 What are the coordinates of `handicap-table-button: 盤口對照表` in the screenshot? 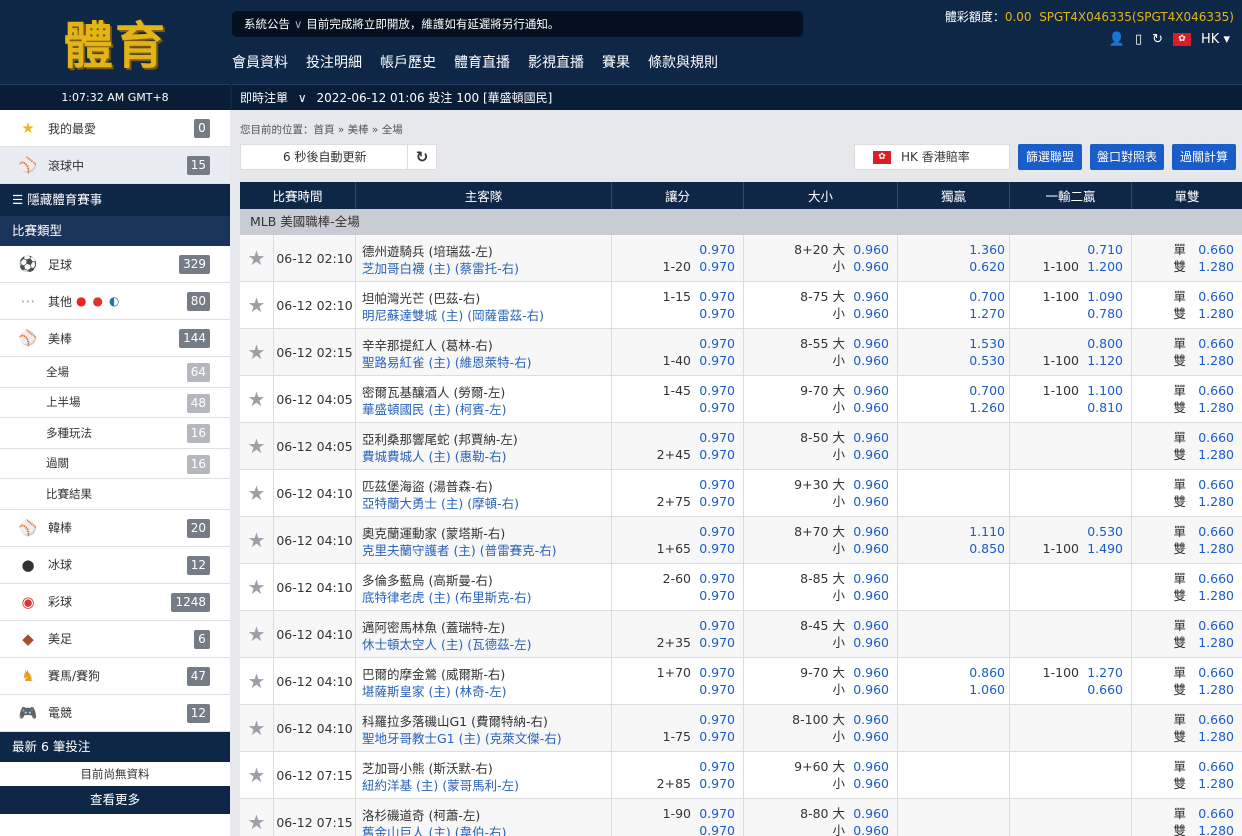 It's located at (1127, 157).